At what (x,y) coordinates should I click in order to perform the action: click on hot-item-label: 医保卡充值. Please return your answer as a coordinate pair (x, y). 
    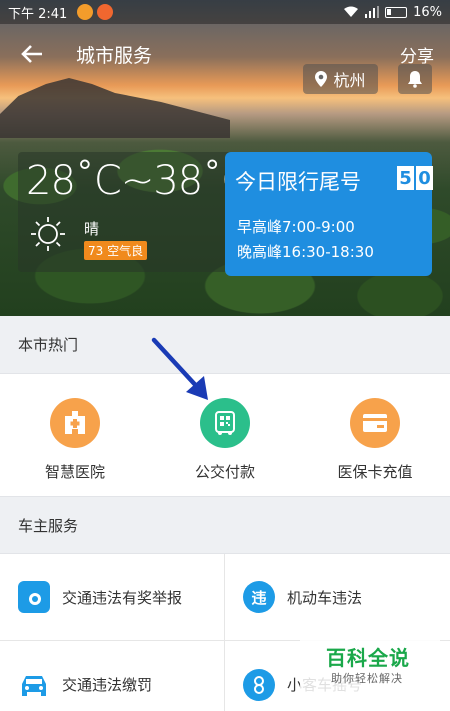
    Looking at the image, I should click on (375, 472).